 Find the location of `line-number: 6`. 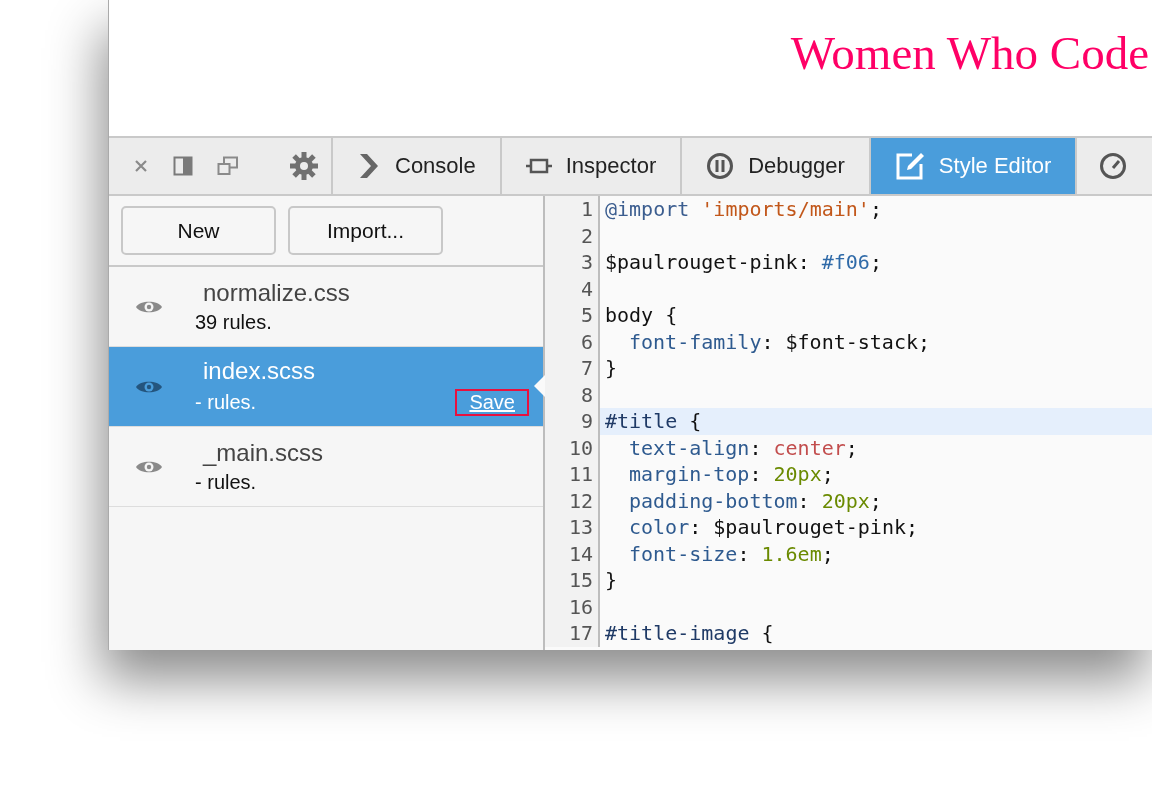

line-number: 6 is located at coordinates (572, 341).